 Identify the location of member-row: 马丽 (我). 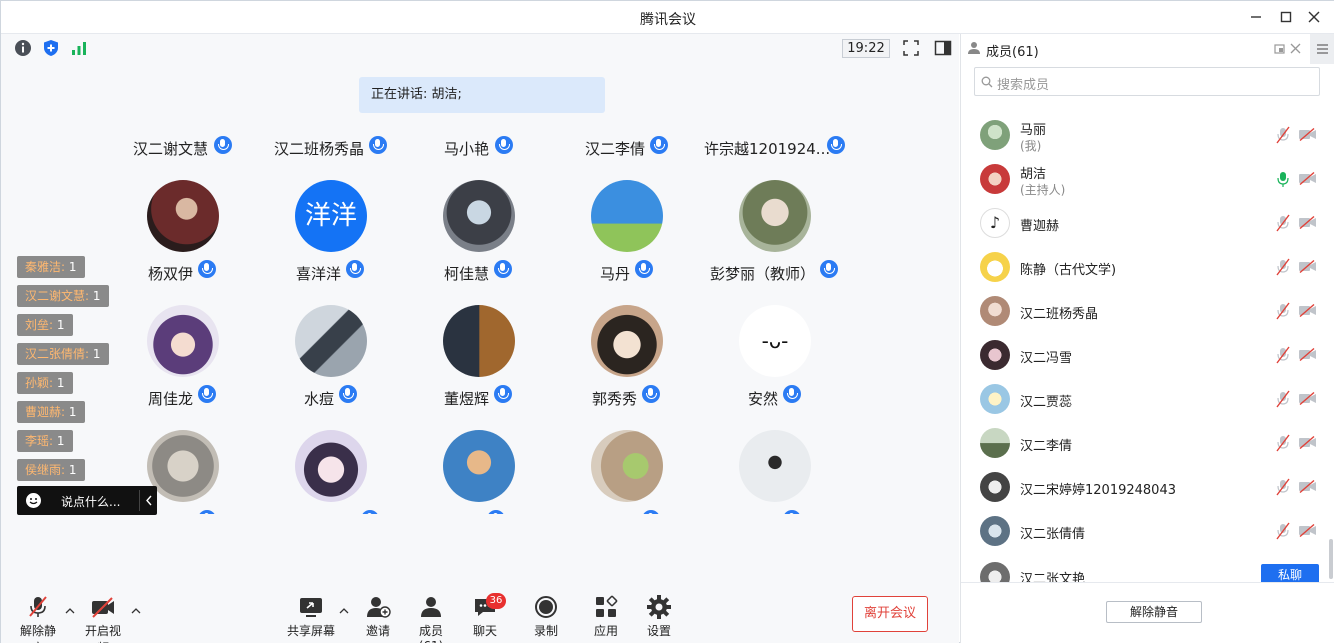
(1140, 135).